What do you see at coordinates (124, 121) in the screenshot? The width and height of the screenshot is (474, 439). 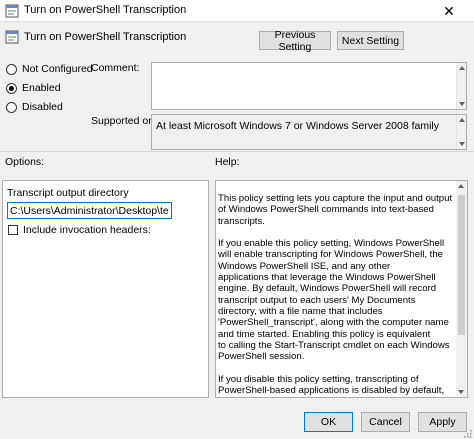 I see `supported-on-label: Supported on:` at bounding box center [124, 121].